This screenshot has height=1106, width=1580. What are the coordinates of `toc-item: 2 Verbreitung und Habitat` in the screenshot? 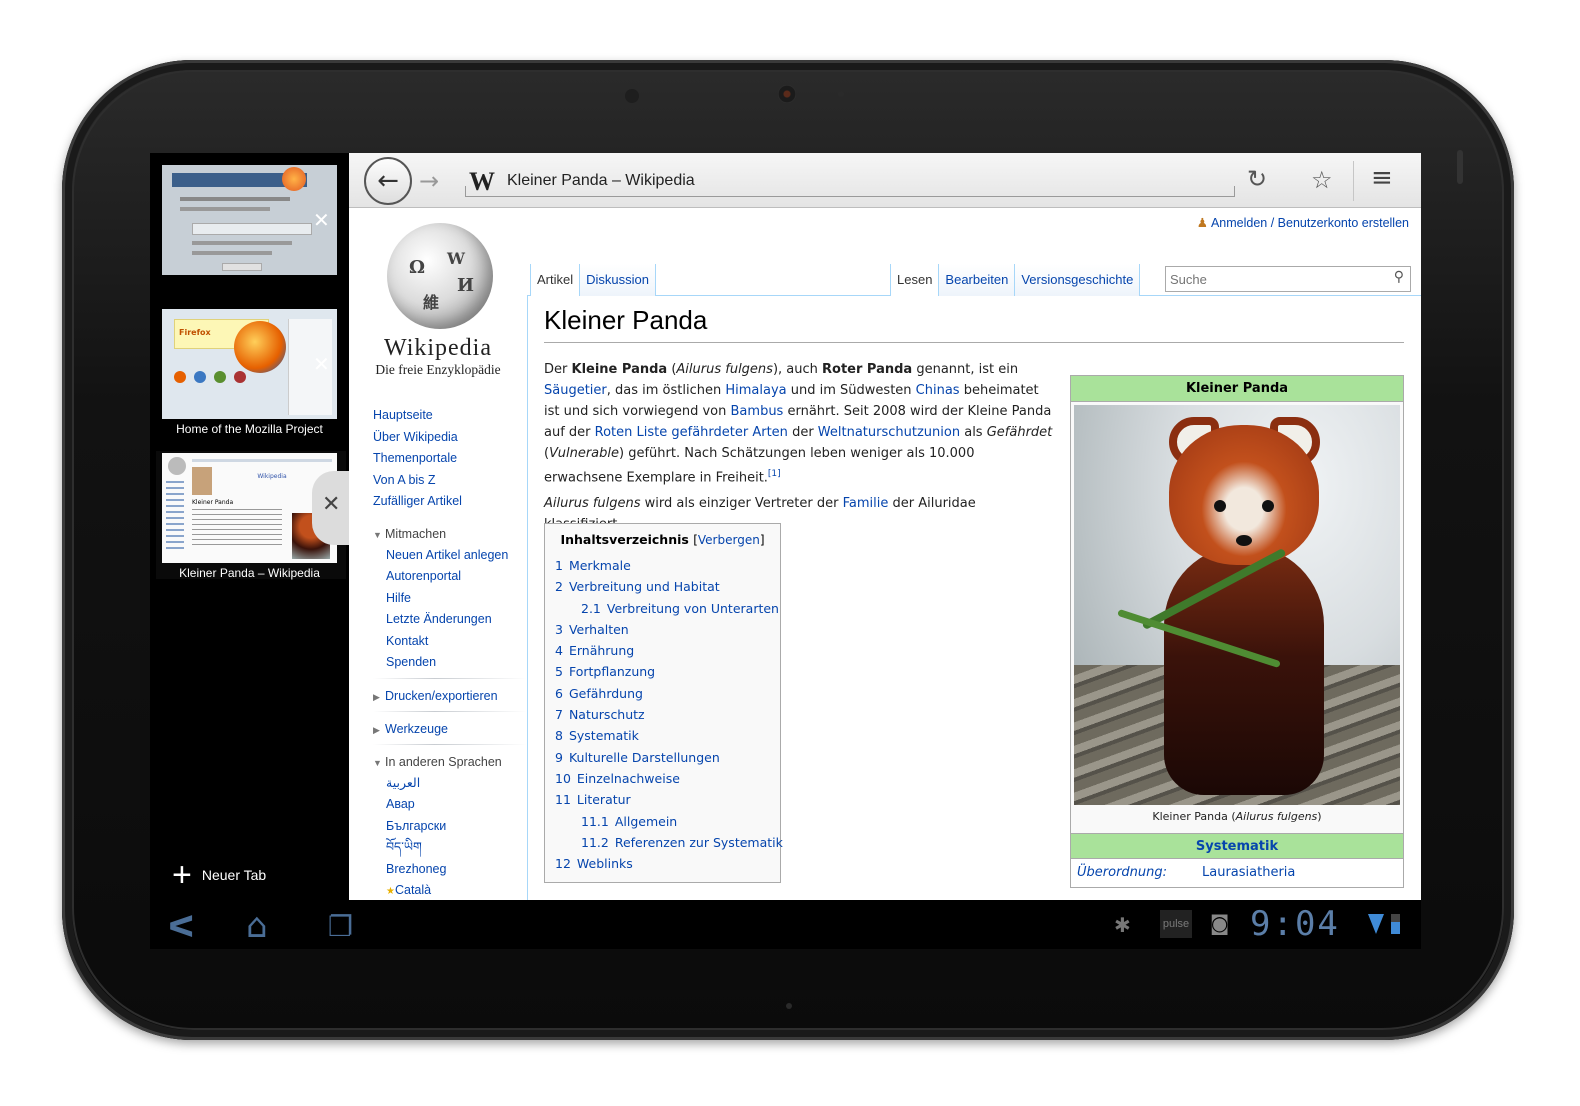 It's located at (662, 586).